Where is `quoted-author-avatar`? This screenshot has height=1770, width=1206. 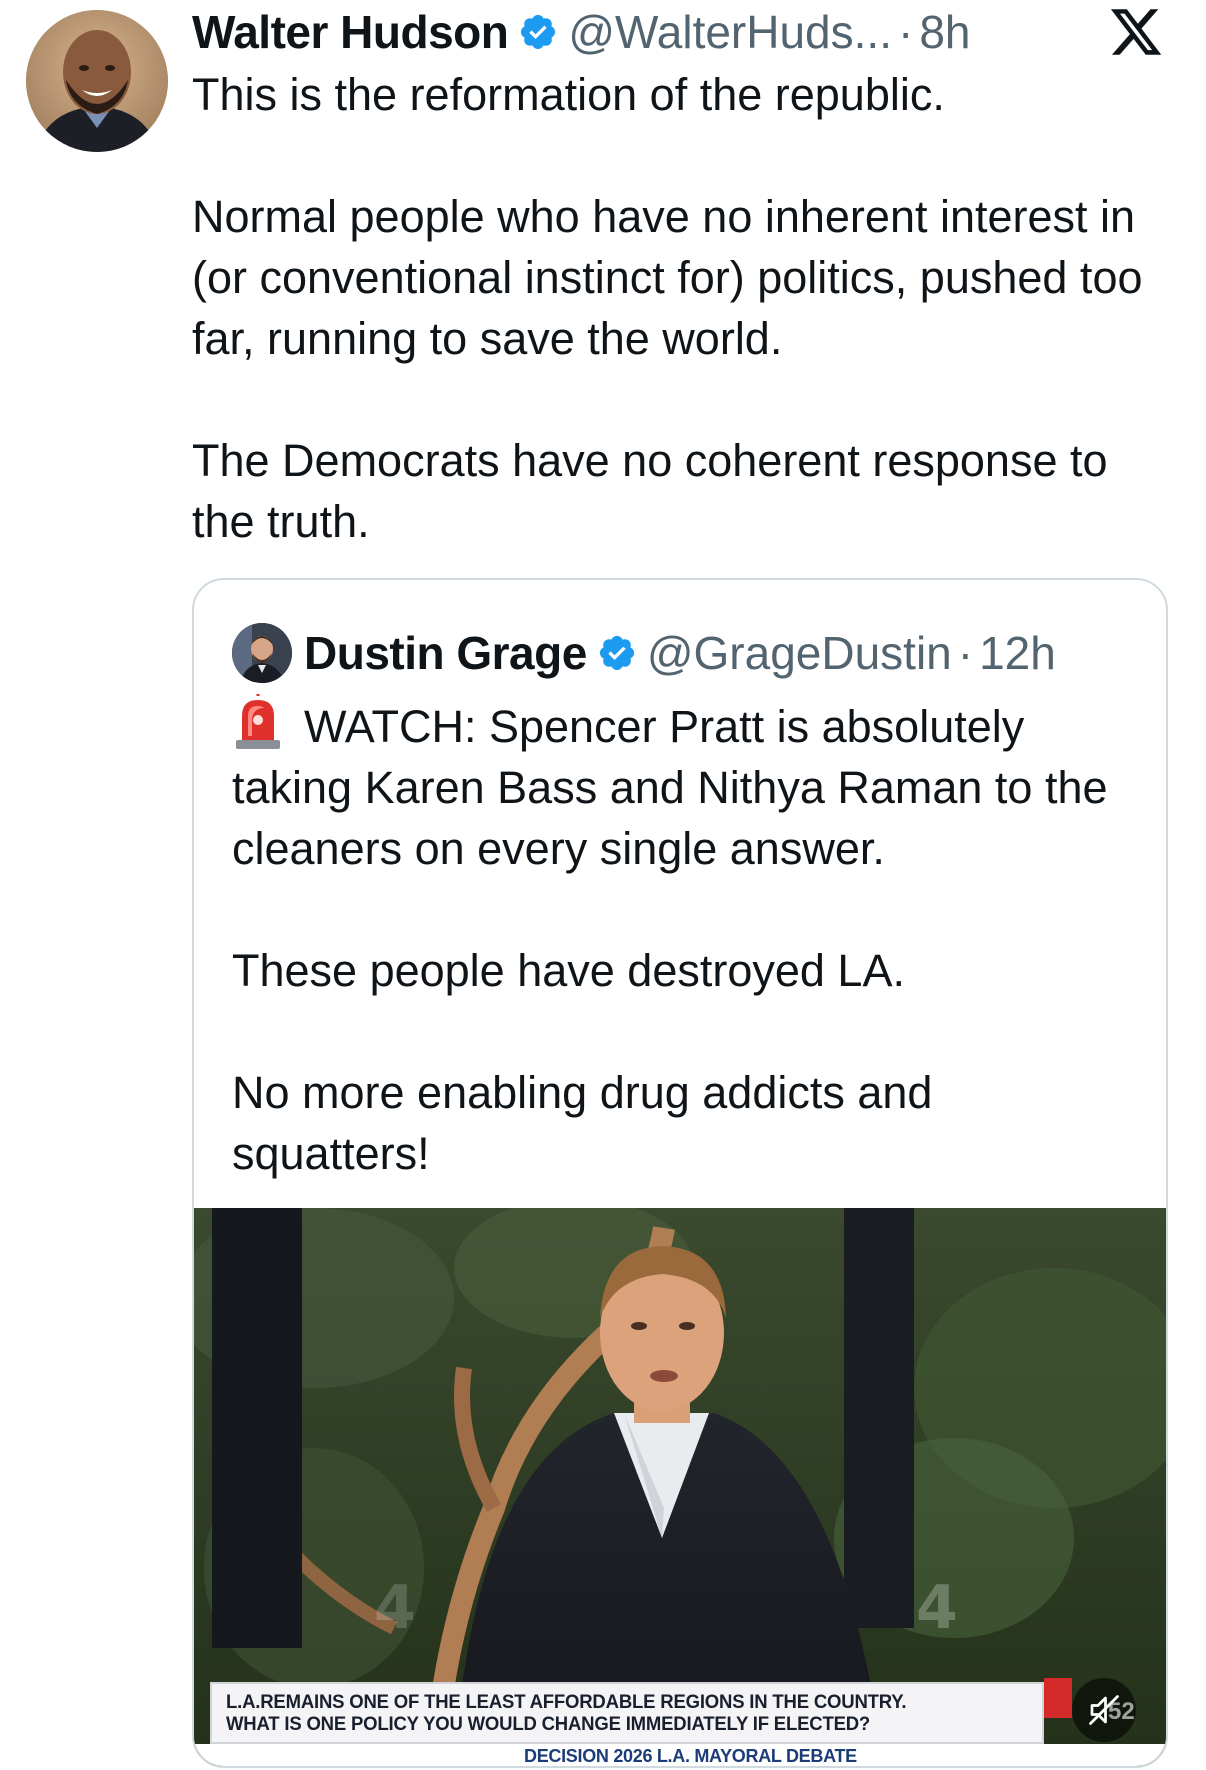 quoted-author-avatar is located at coordinates (262, 653).